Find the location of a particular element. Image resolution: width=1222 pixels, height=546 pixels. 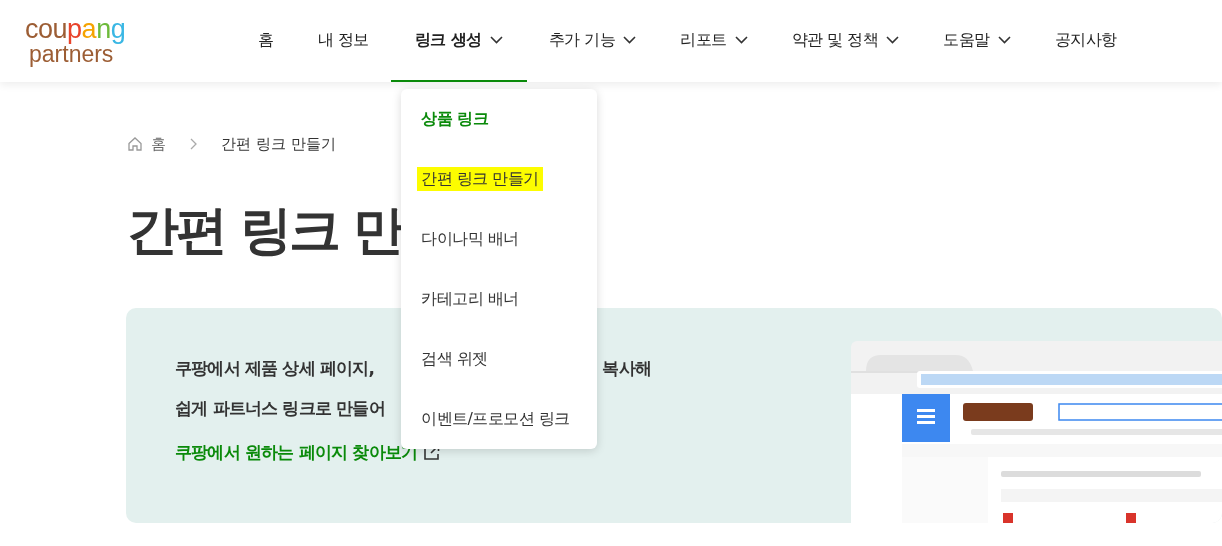

breadcrumb-current: 간편 링크 만들기 is located at coordinates (278, 144).